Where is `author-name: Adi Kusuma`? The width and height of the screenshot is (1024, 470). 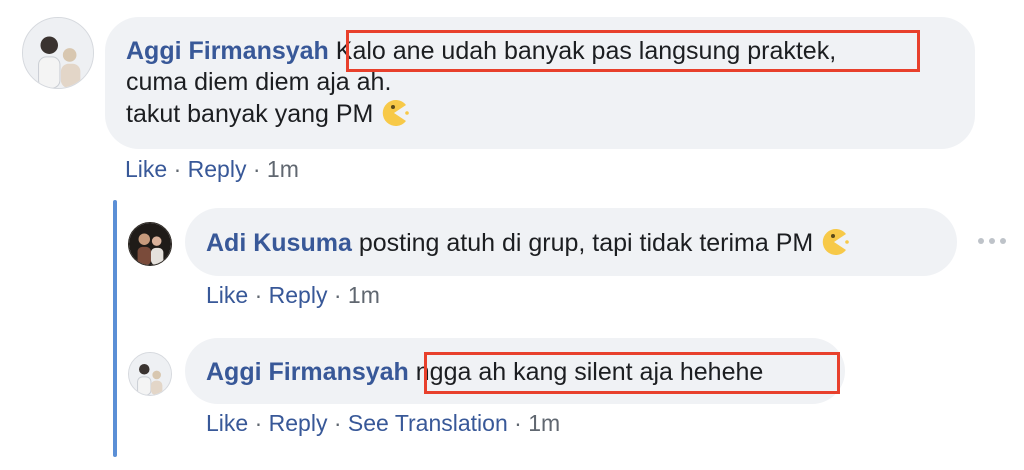
author-name: Adi Kusuma is located at coordinates (279, 243).